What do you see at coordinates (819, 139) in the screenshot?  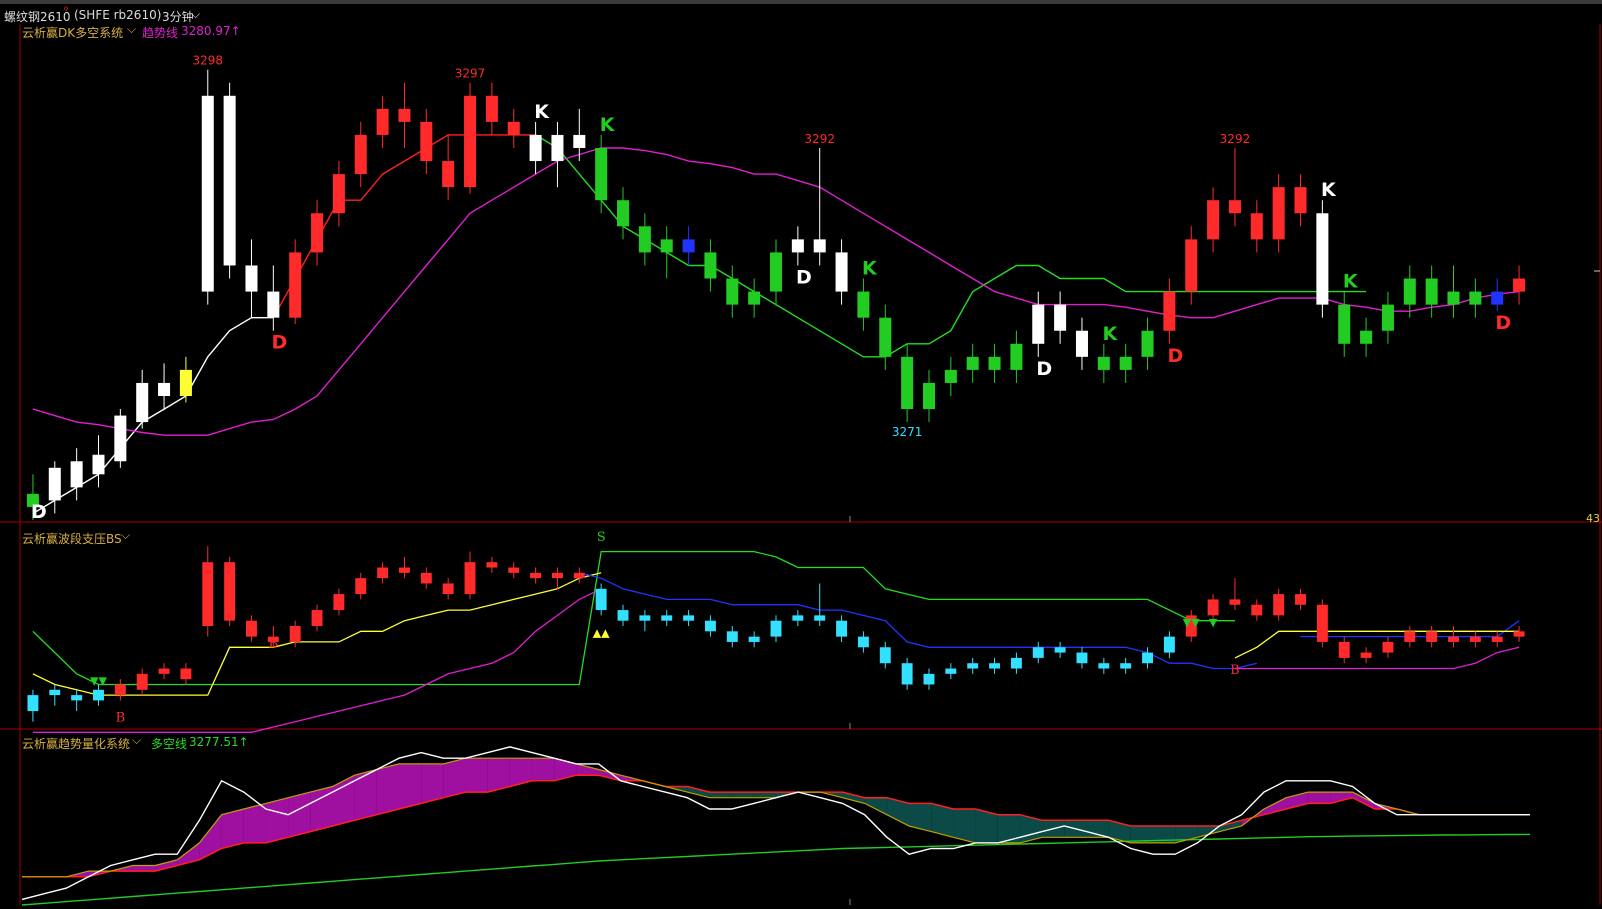 I see `high-price-label: 3292` at bounding box center [819, 139].